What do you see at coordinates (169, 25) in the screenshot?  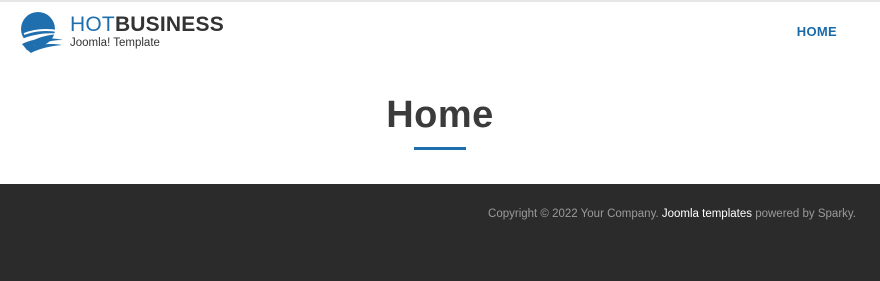 I see `brand-suffix: BUSINESS` at bounding box center [169, 25].